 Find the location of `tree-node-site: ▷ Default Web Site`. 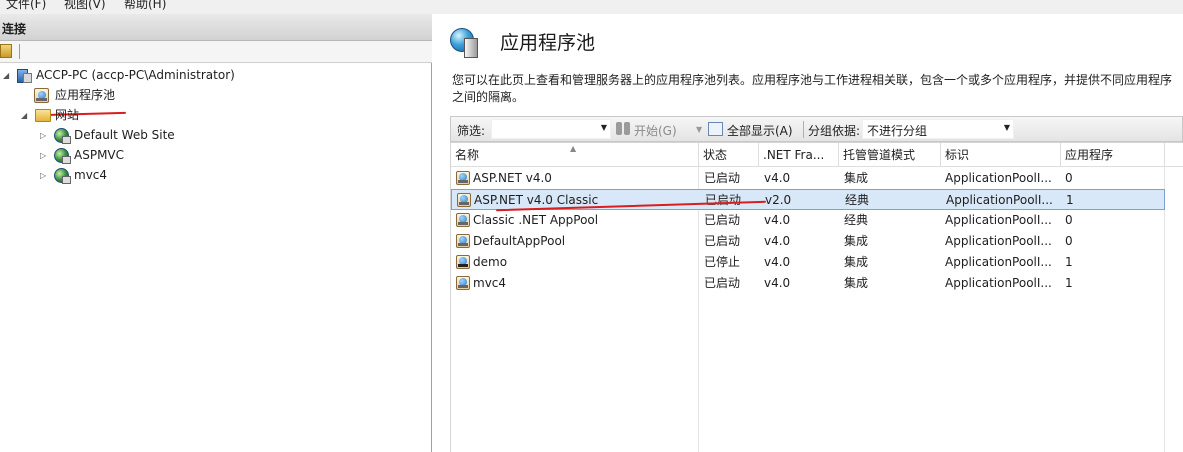

tree-node-site: ▷ Default Web Site is located at coordinates (100, 135).